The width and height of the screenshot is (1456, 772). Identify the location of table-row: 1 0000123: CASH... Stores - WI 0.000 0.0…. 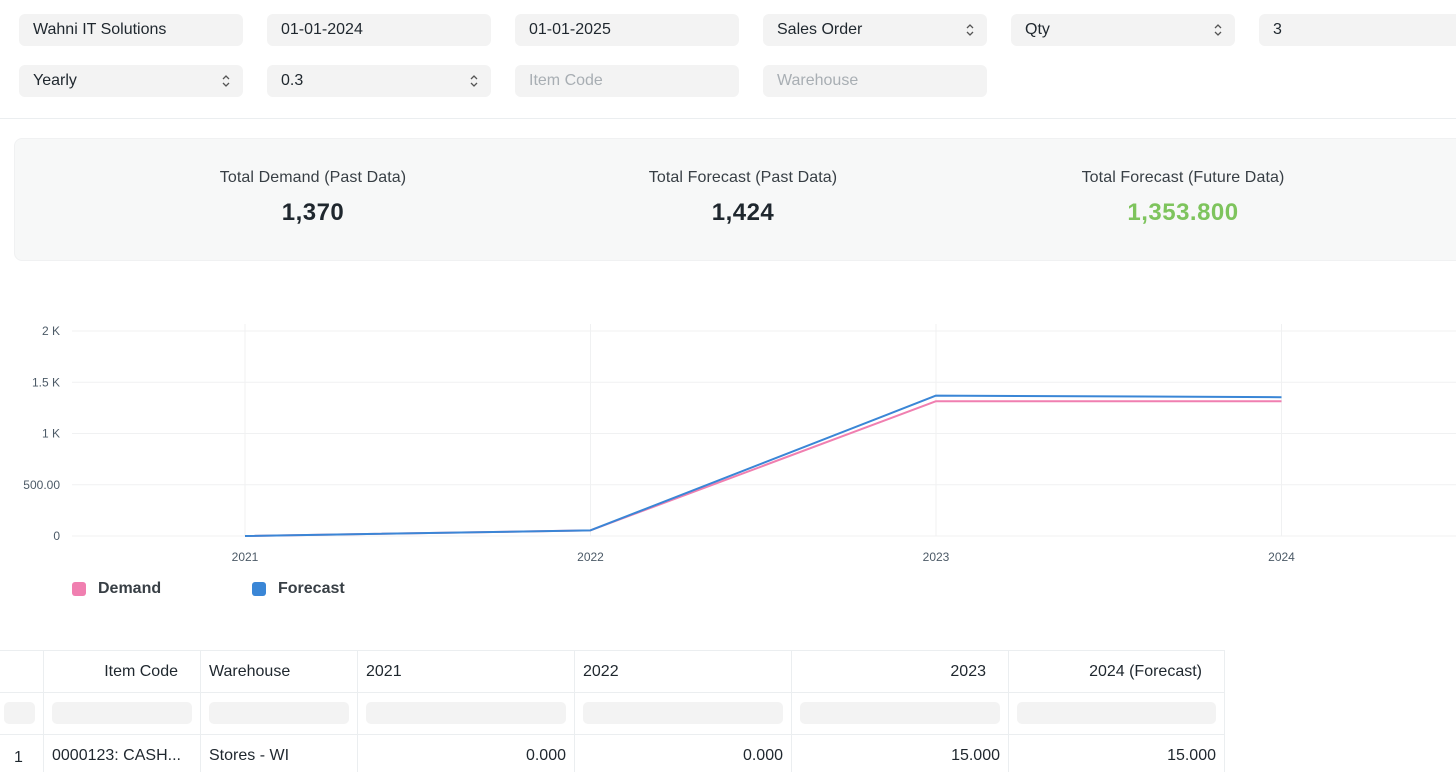
(612, 753).